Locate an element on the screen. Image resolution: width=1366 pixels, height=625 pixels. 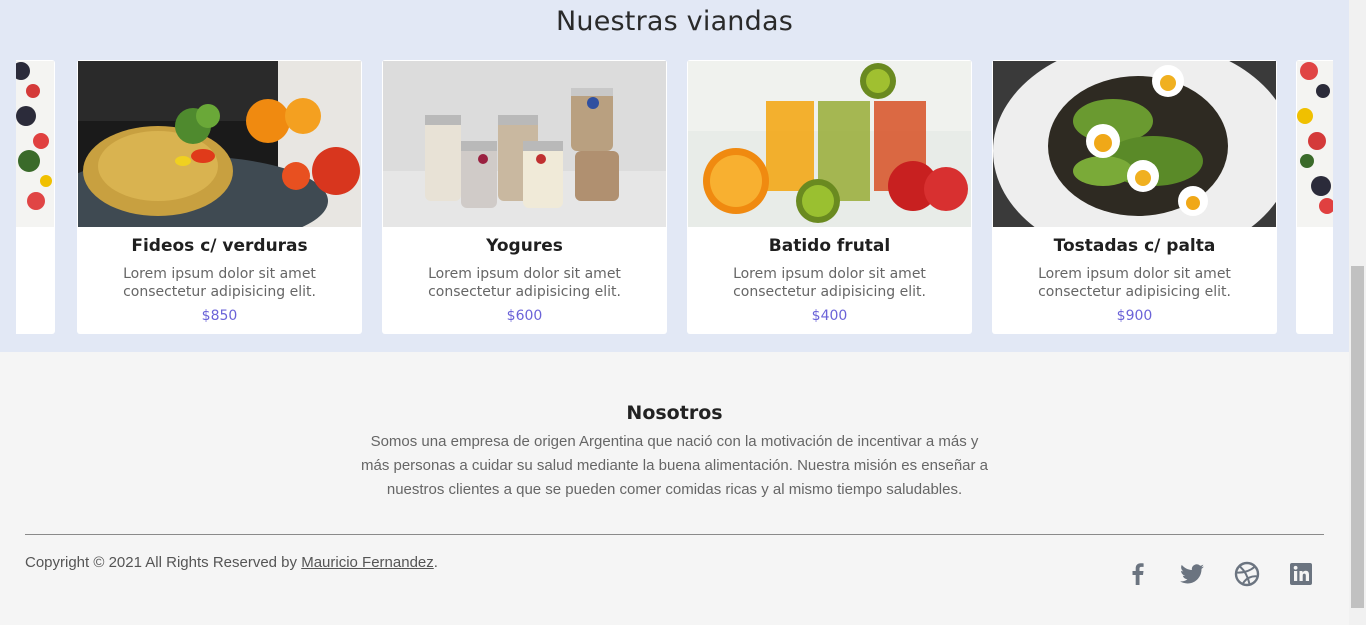
carousel-card-partial-left is located at coordinates (35, 197).